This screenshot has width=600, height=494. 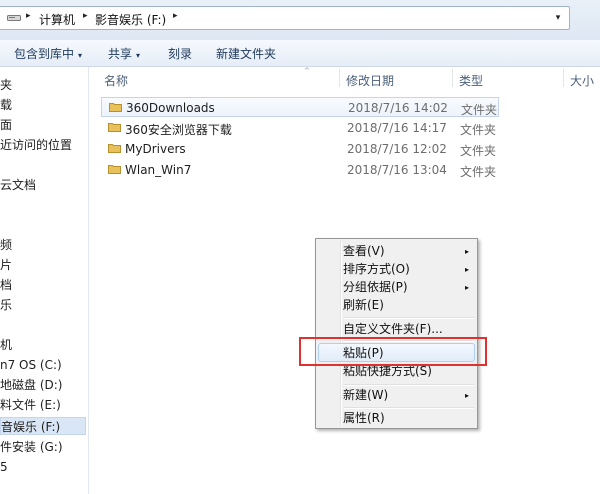 I want to click on menu-item-group-by: 分组依据(P) ▸, so click(x=396, y=287).